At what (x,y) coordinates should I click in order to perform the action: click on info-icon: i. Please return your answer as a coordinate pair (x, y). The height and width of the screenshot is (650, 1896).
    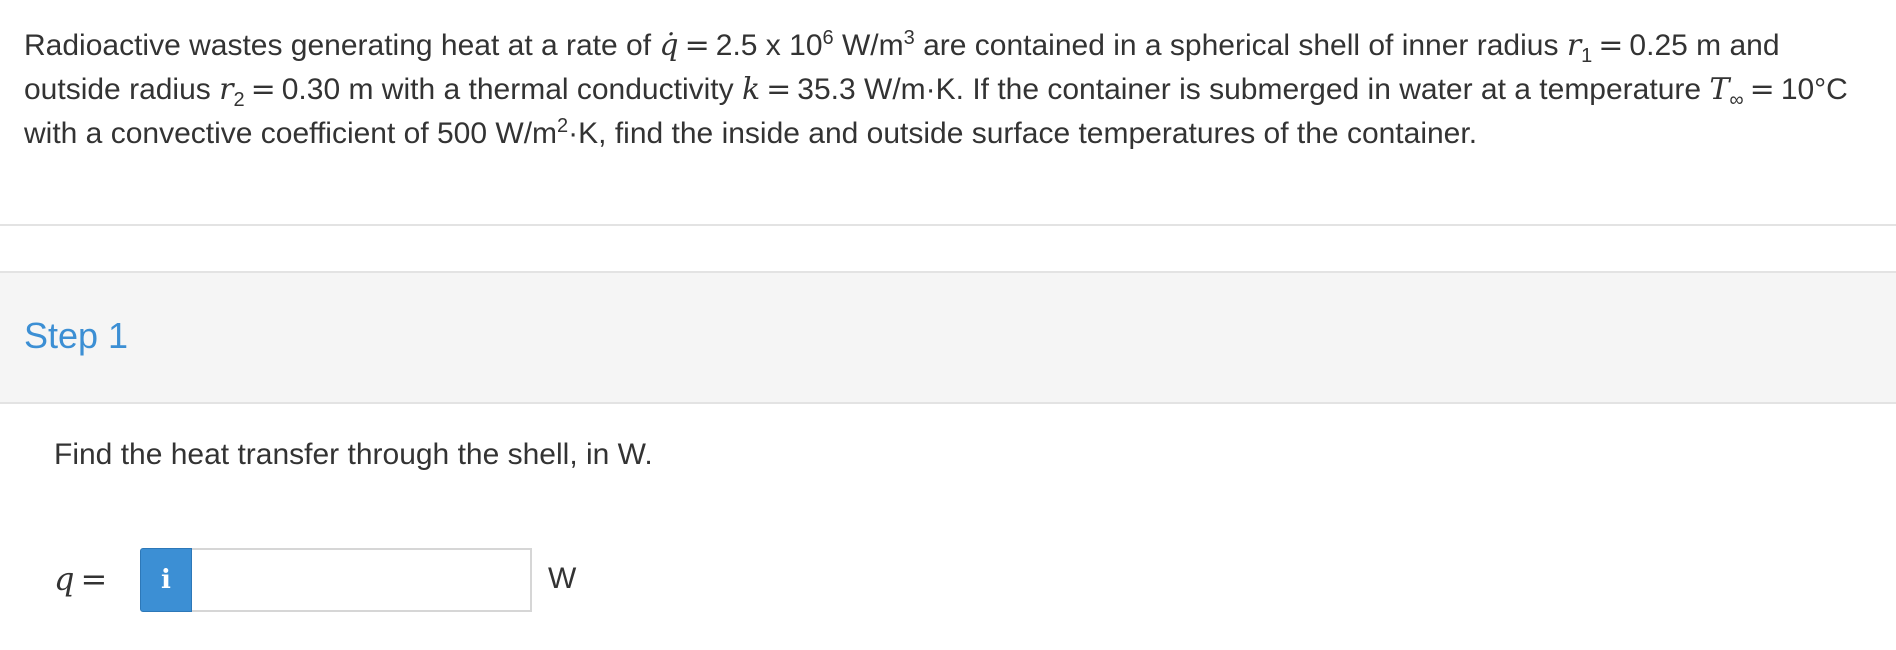
    Looking at the image, I should click on (166, 580).